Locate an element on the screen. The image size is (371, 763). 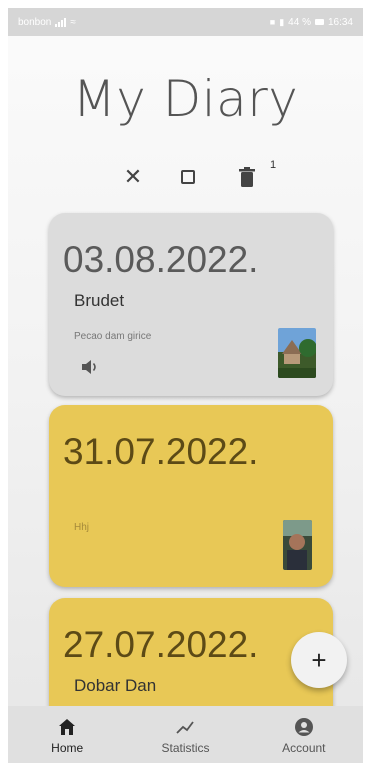
entry-date: 31.07.2022. is located at coordinates (161, 451).